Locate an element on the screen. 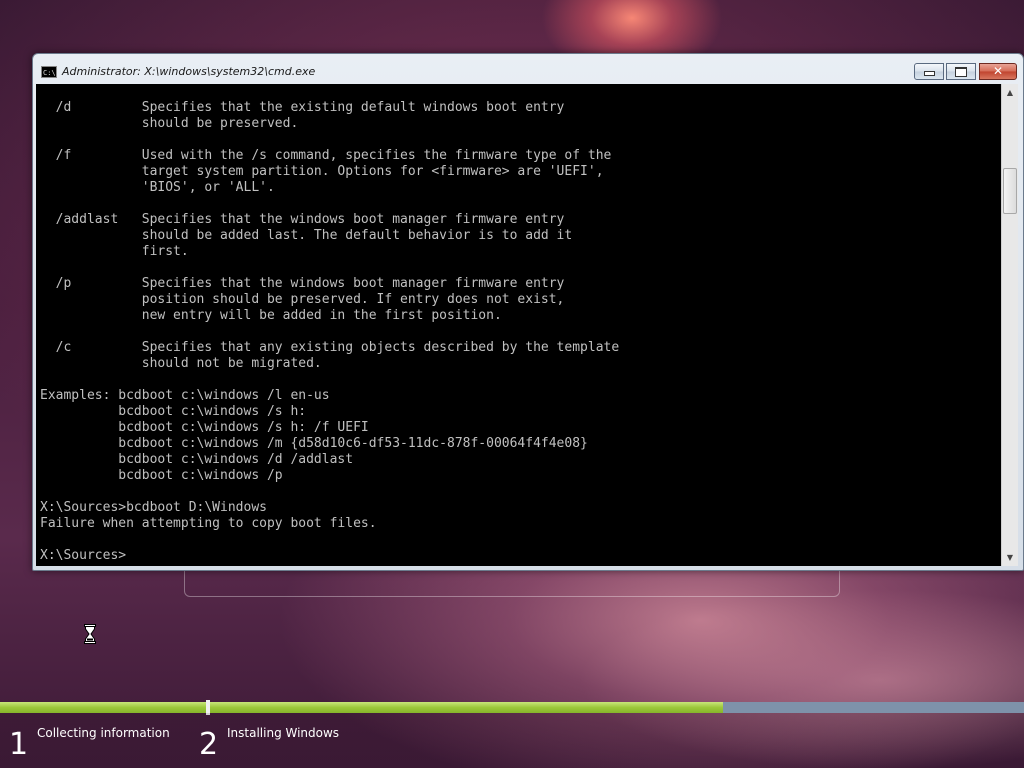 This screenshot has width=1024, height=768. setup-status-bar is located at coordinates (512, 740).